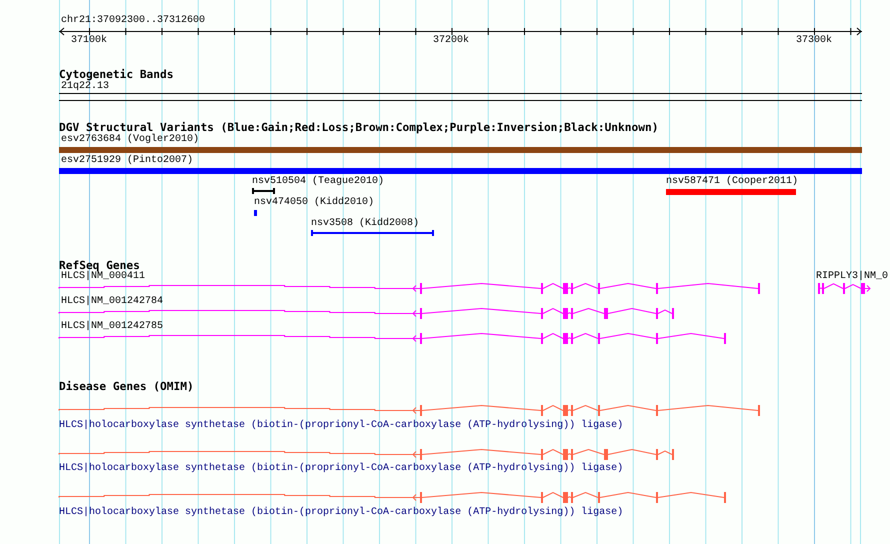 The width and height of the screenshot is (890, 544). Describe the element at coordinates (732, 181) in the screenshot. I see `variant-label: nsv587471 (Cooper2011)` at that location.